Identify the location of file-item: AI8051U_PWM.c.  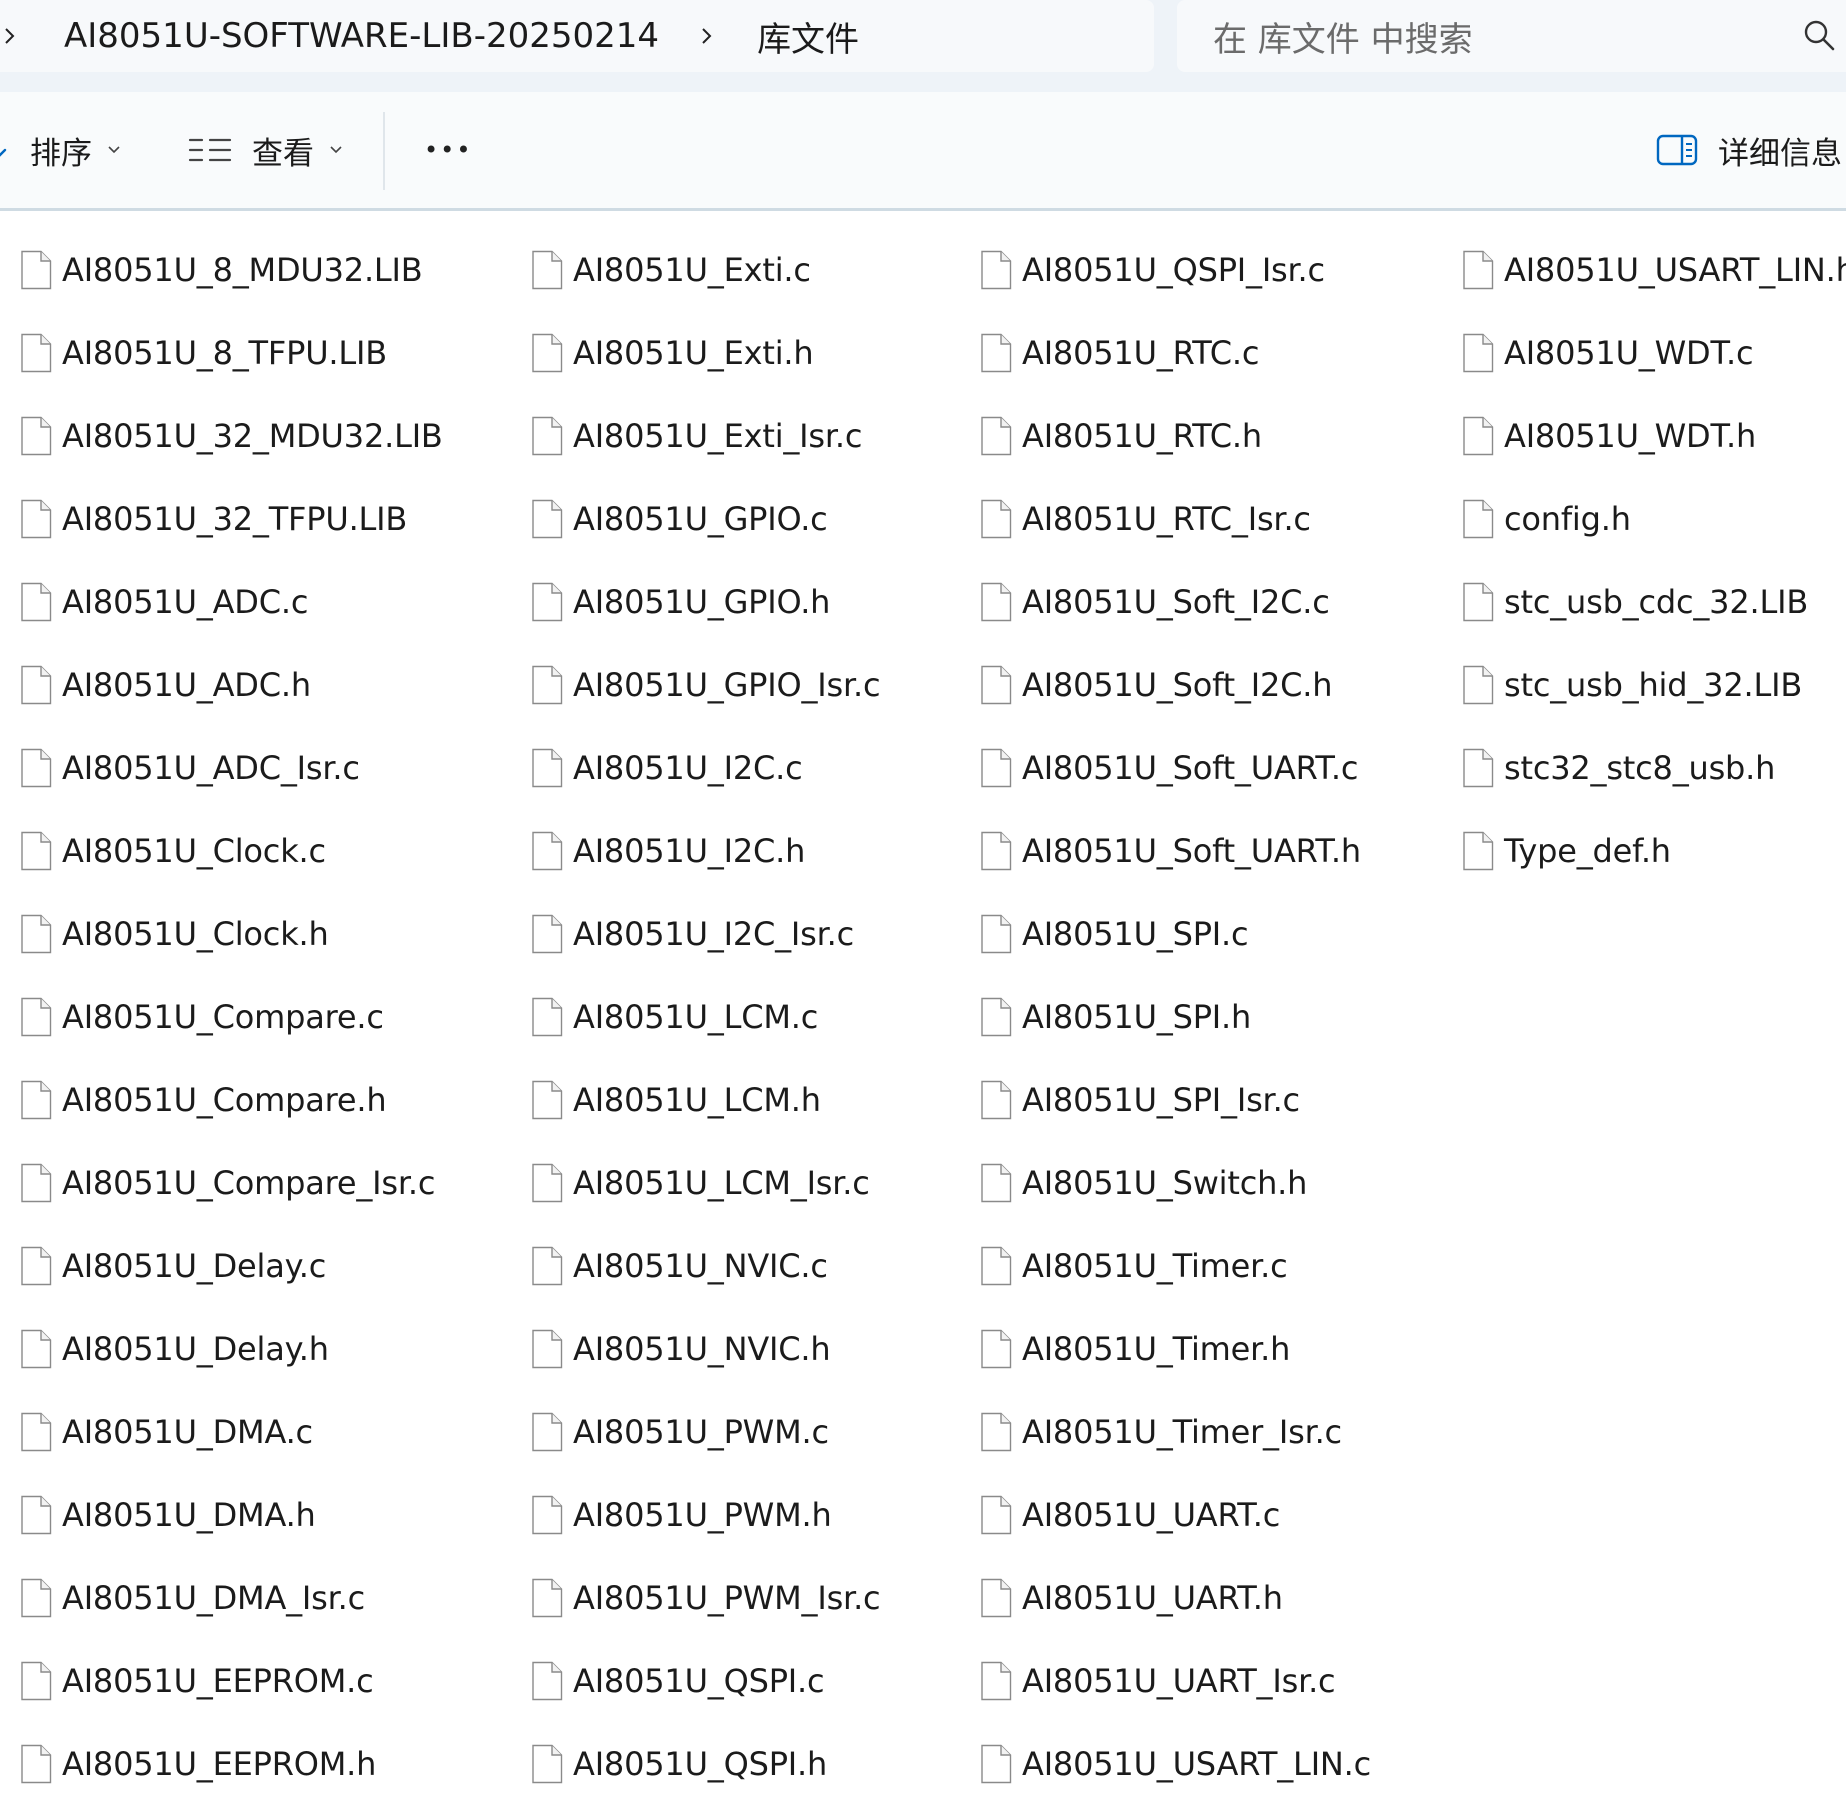
(705, 1431).